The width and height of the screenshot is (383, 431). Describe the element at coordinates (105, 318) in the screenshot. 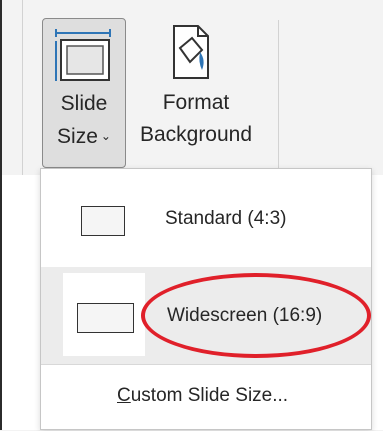

I see `widescreen-slide-thumbnail` at that location.